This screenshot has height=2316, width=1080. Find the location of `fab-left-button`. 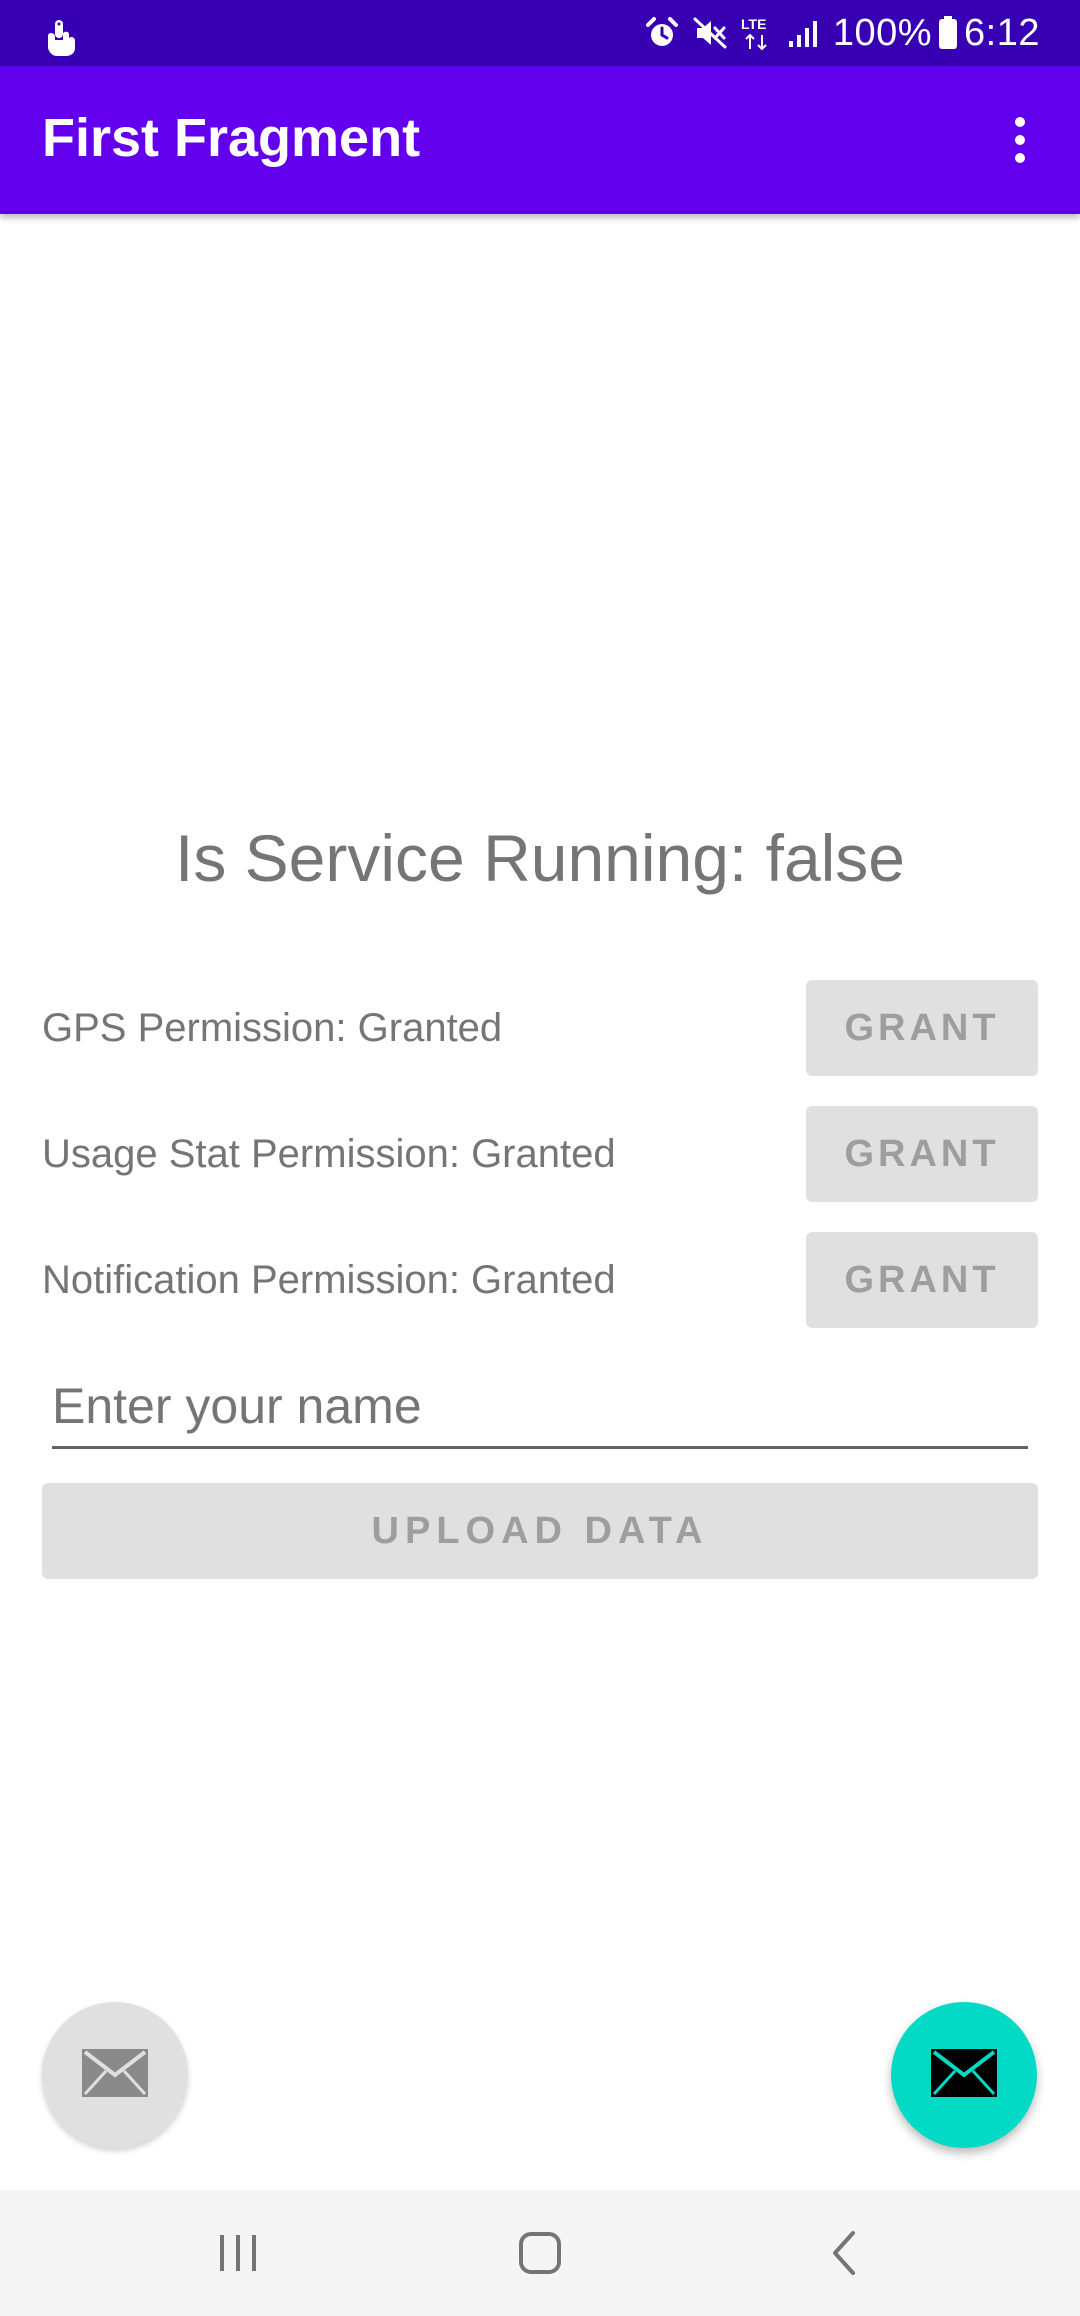

fab-left-button is located at coordinates (115, 2075).